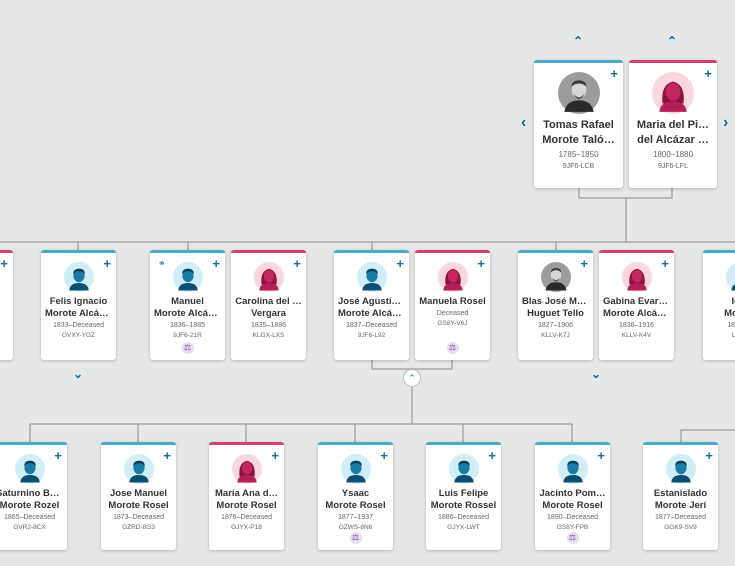 Image resolution: width=735 pixels, height=566 pixels. I want to click on person-given-name: Manuela Rosel, so click(452, 302).